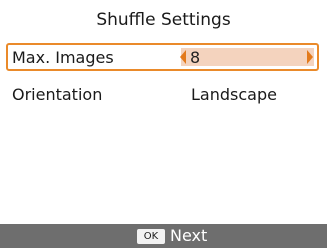 Image resolution: width=327 pixels, height=248 pixels. Describe the element at coordinates (234, 94) in the screenshot. I see `orientation-value: Landscape` at that location.